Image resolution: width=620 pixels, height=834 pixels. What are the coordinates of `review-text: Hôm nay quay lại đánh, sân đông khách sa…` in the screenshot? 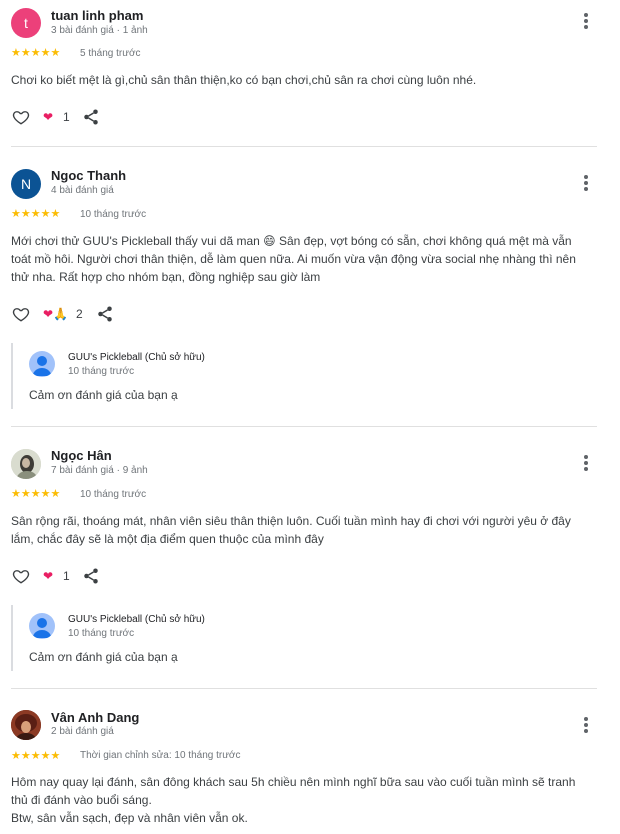 It's located at (293, 791).